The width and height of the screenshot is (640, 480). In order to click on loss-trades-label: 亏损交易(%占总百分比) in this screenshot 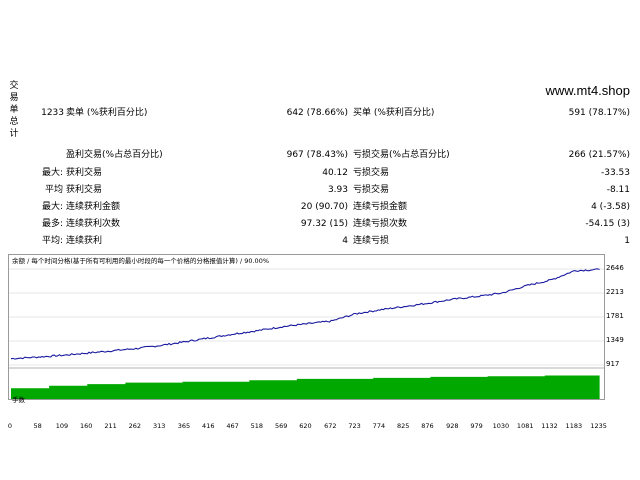, I will do `click(401, 155)`.